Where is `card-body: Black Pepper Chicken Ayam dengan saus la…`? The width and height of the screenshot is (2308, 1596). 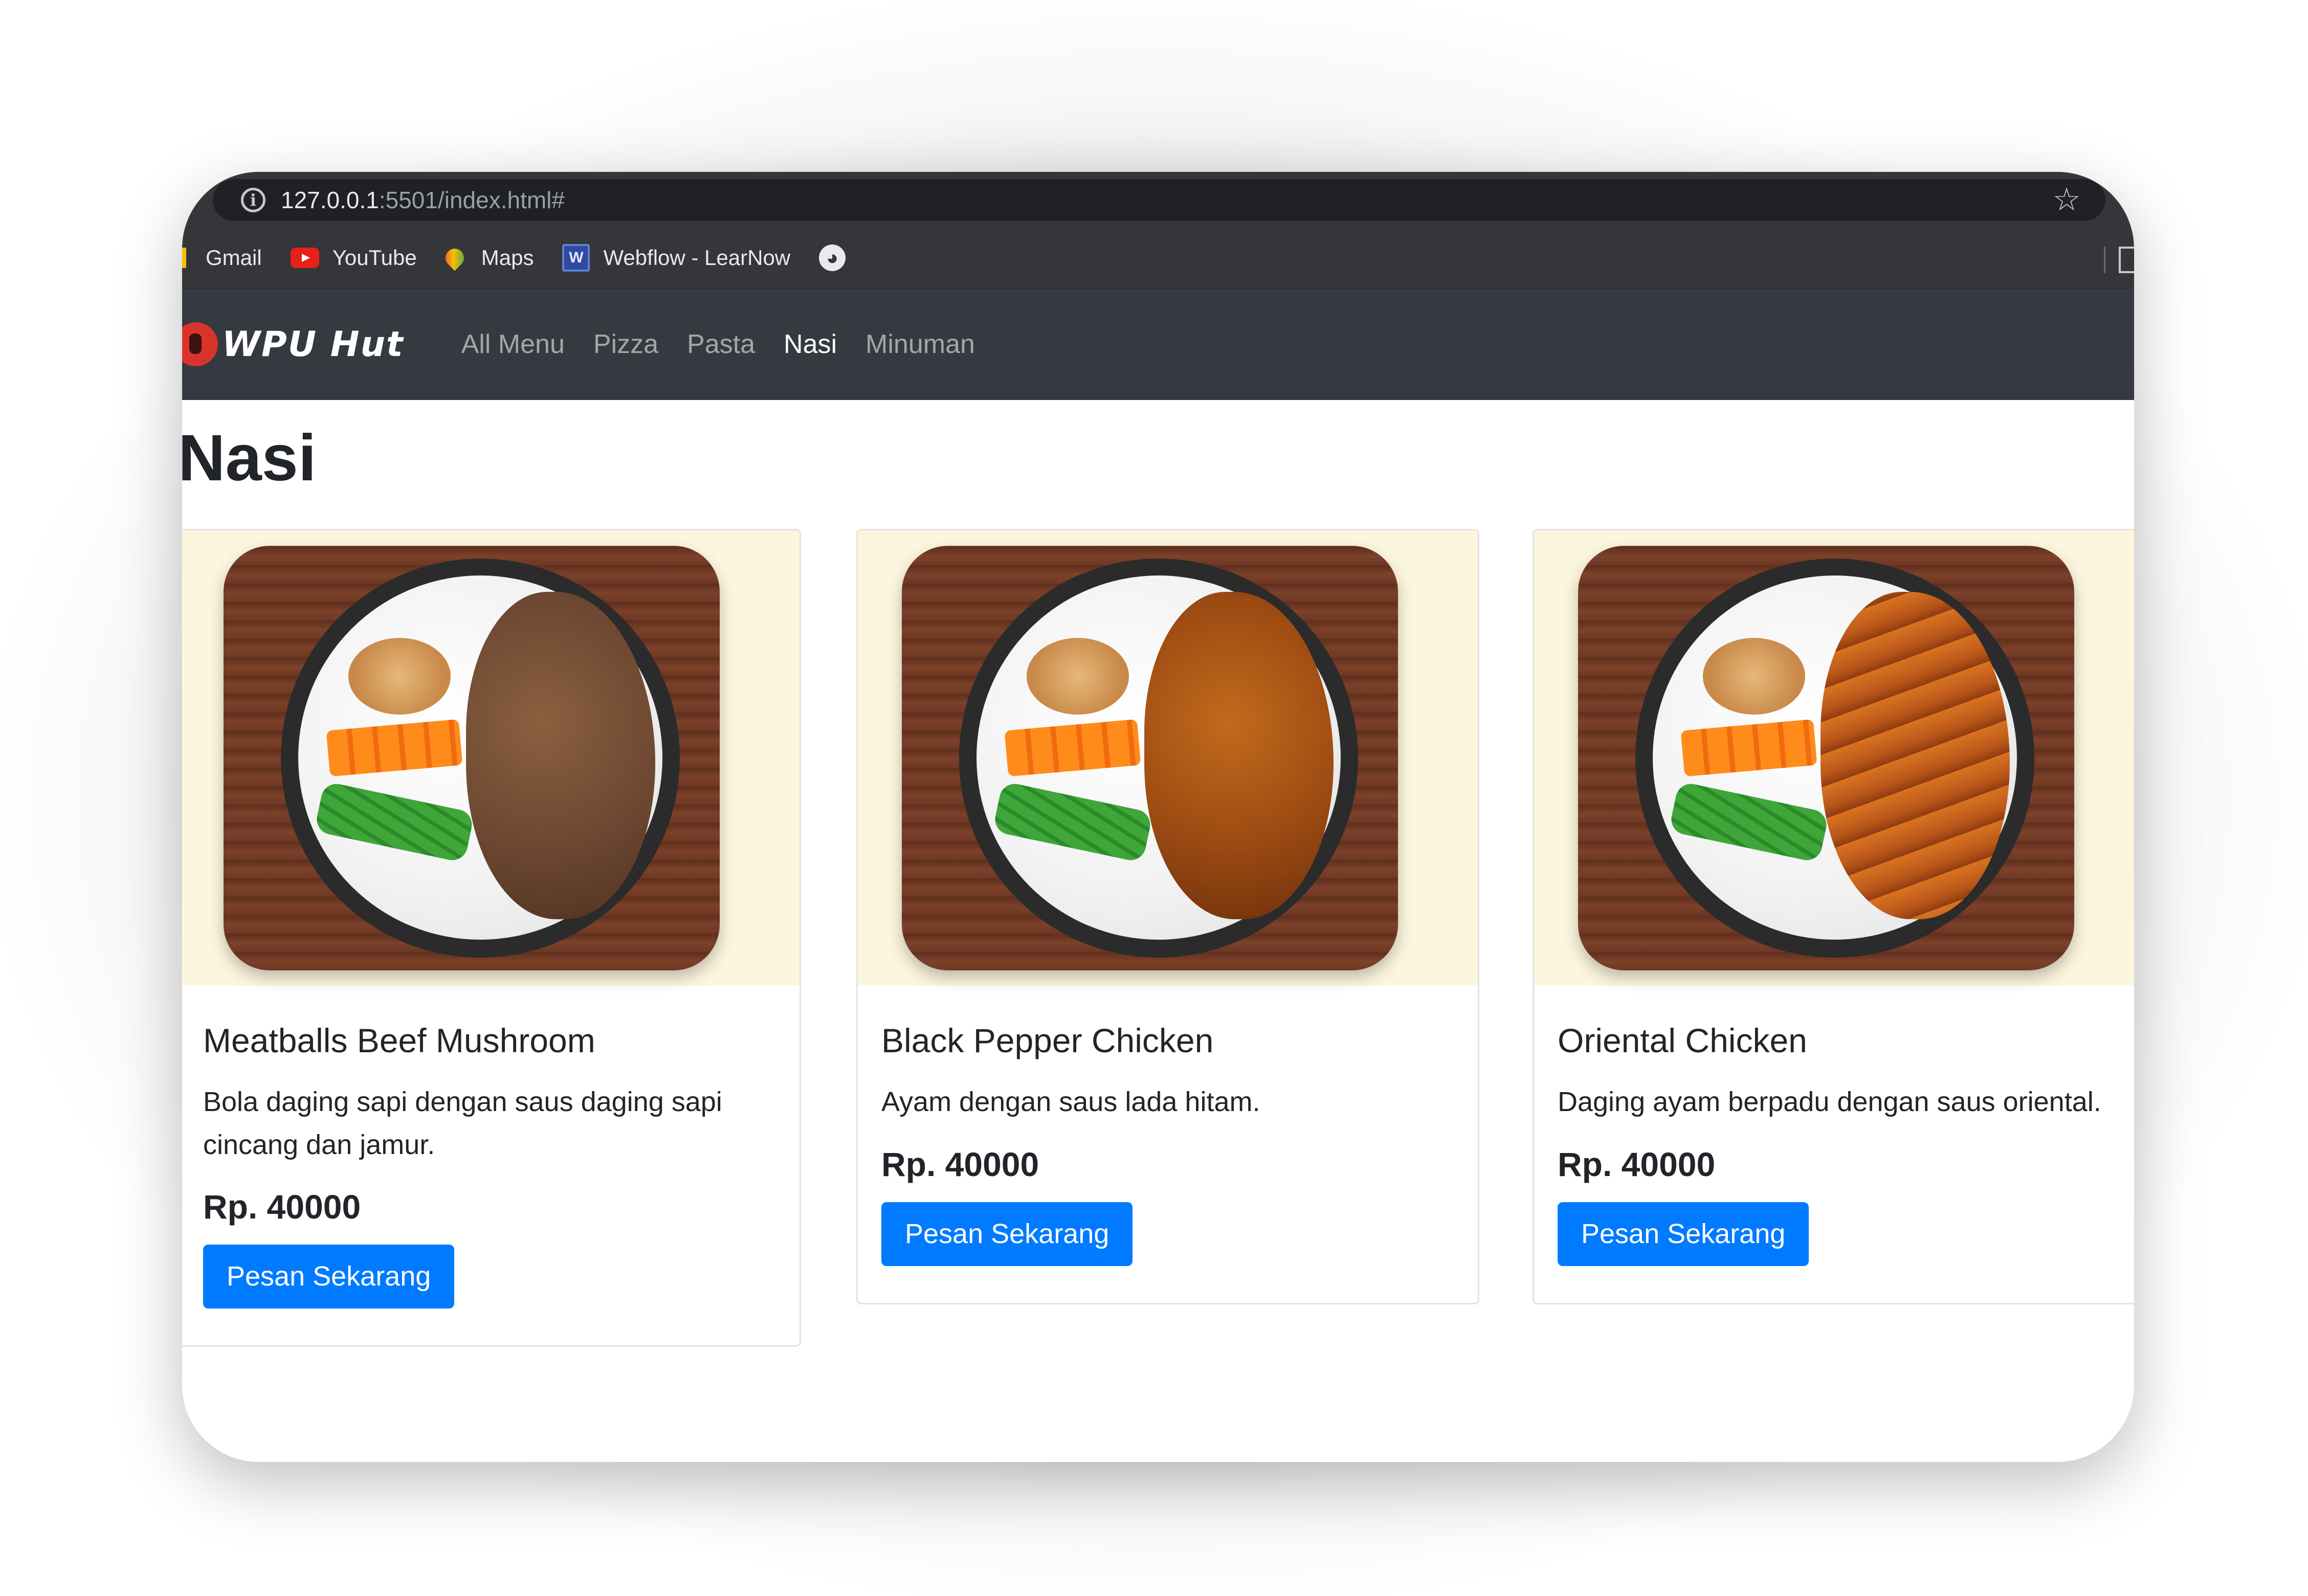
card-body: Black Pepper Chicken Ayam dengan saus la… is located at coordinates (1168, 1144).